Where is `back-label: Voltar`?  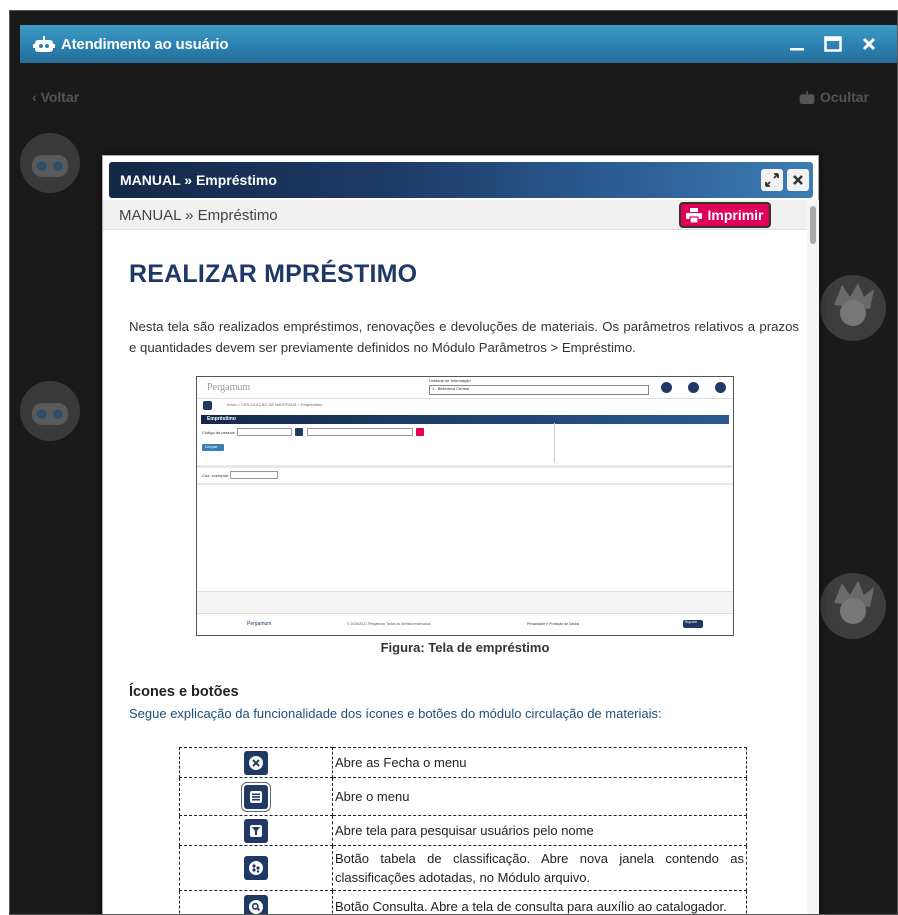
back-label: Voltar is located at coordinates (60, 97).